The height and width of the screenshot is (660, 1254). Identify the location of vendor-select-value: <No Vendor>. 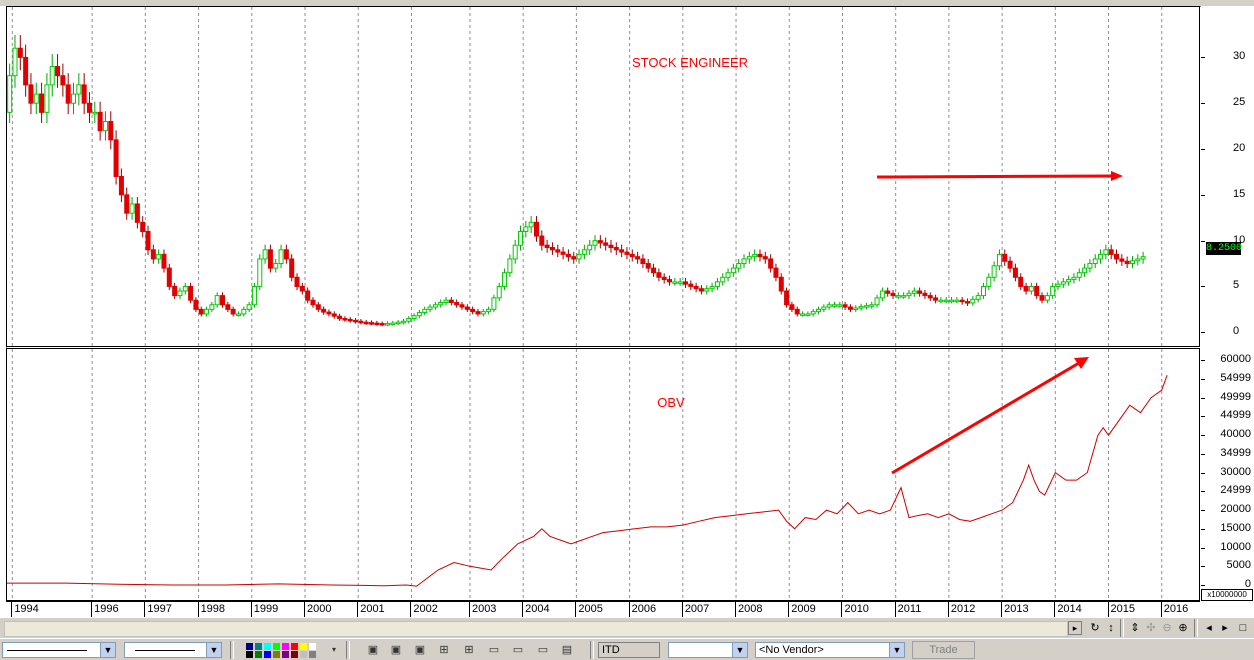
(791, 650).